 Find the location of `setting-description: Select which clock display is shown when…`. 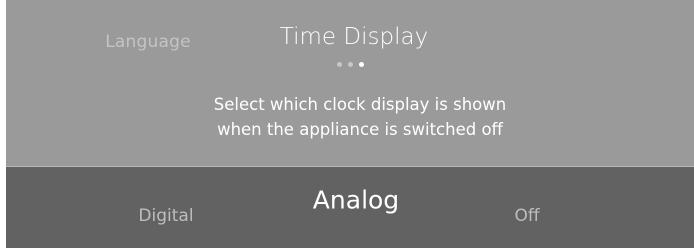

setting-description: Select which clock display is shown when… is located at coordinates (360, 117).